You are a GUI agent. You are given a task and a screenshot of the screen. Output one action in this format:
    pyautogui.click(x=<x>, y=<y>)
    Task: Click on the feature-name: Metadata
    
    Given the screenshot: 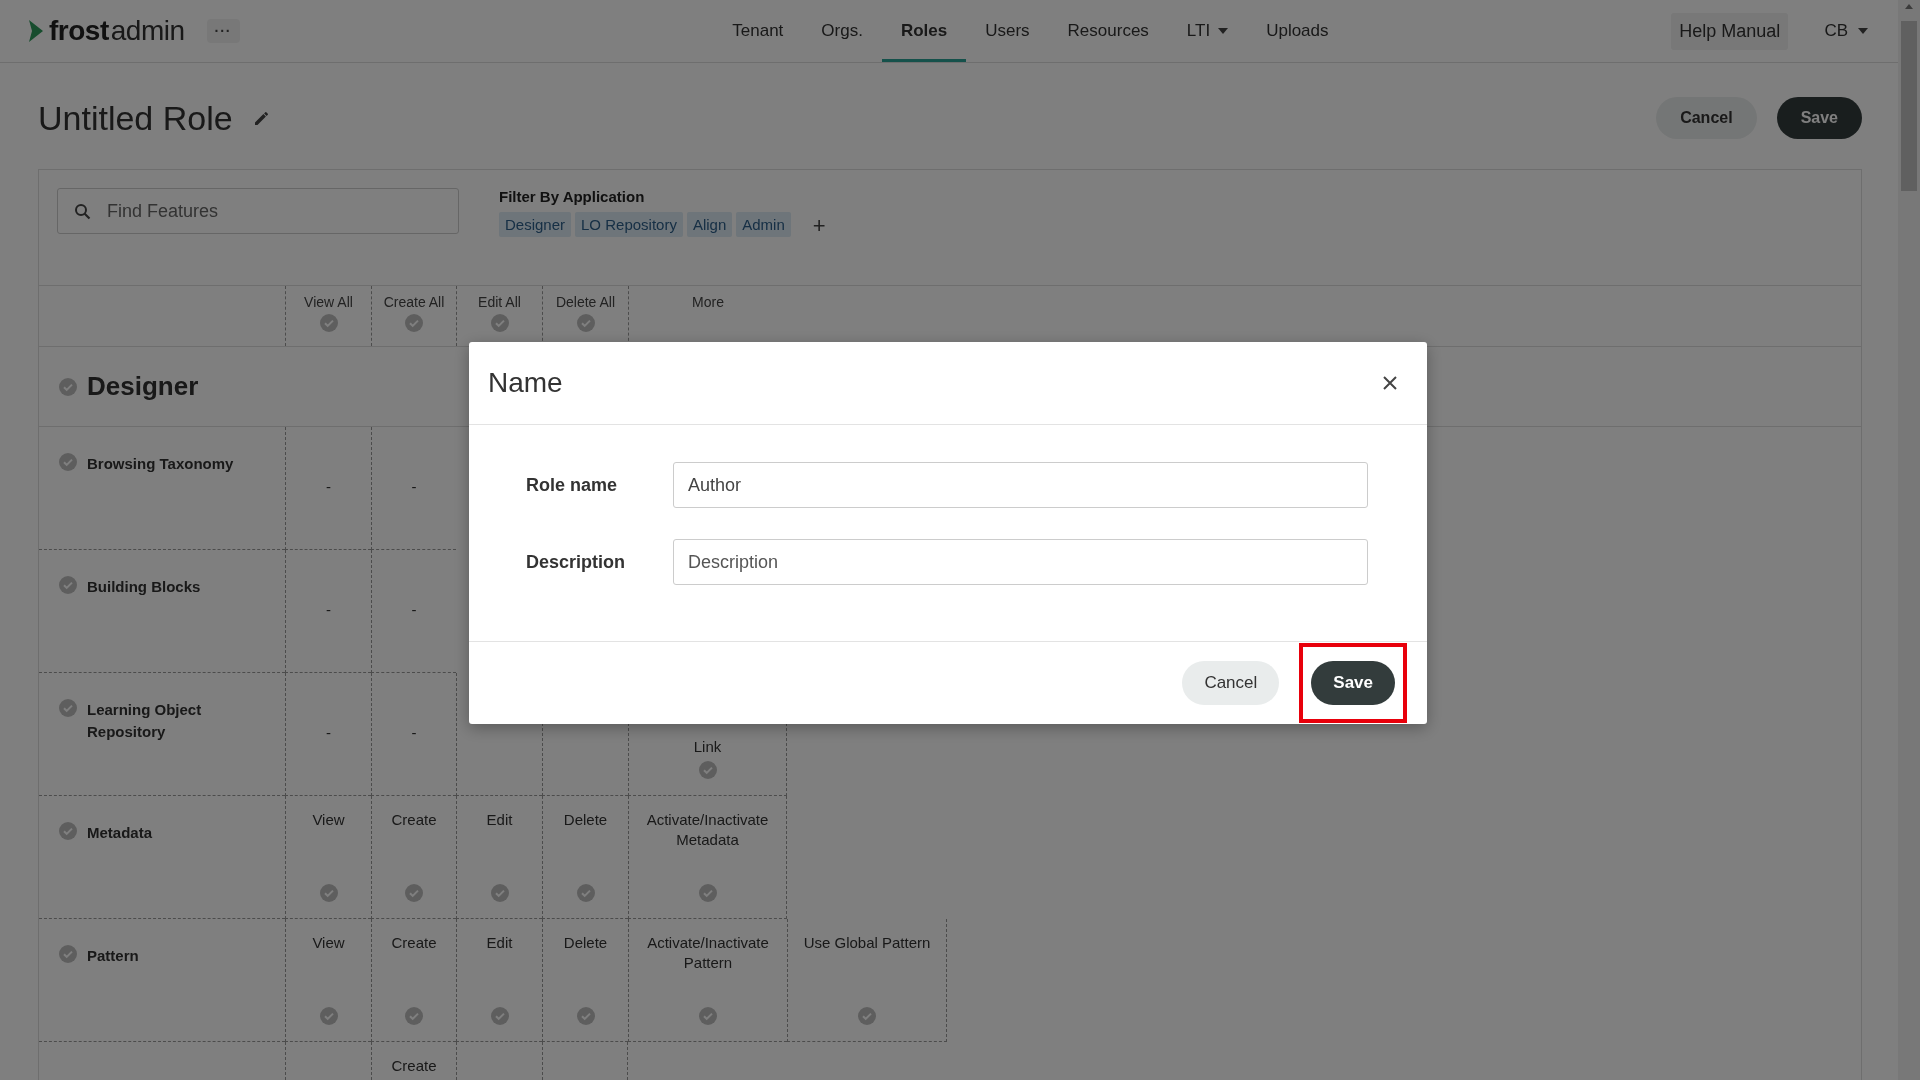 What is the action you would take?
    pyautogui.click(x=120, y=833)
    